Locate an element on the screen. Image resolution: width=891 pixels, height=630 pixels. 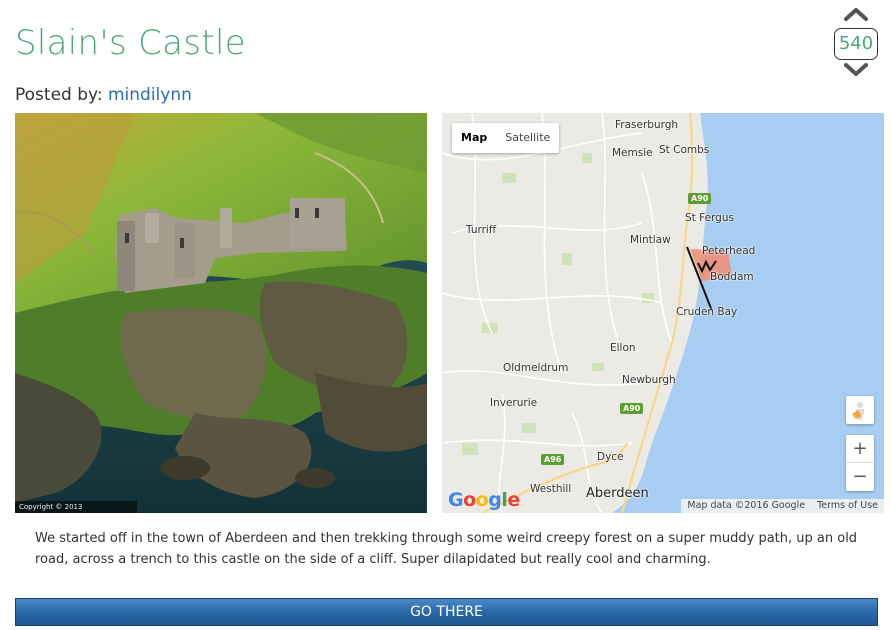
zoom-control: + − is located at coordinates (860, 463).